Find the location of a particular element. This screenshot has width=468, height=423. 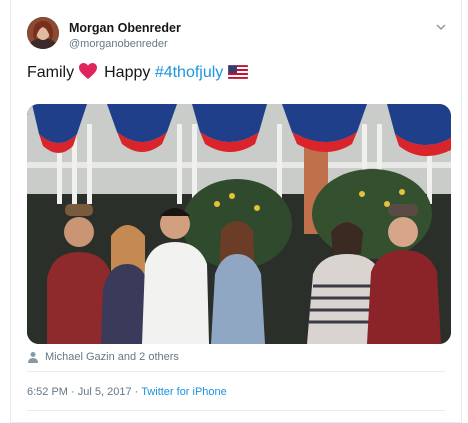

likers-text: Michael Gazin and 2 others is located at coordinates (112, 357).